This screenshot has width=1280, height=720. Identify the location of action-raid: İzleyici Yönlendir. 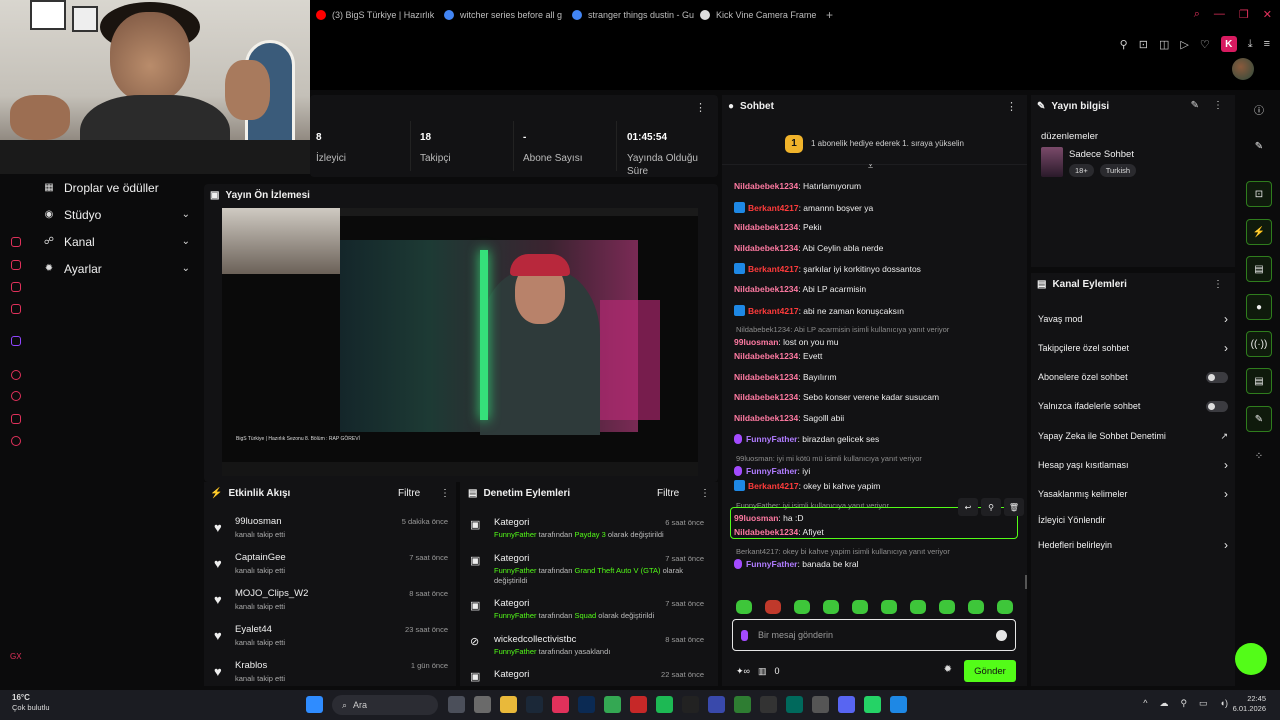
(1133, 520).